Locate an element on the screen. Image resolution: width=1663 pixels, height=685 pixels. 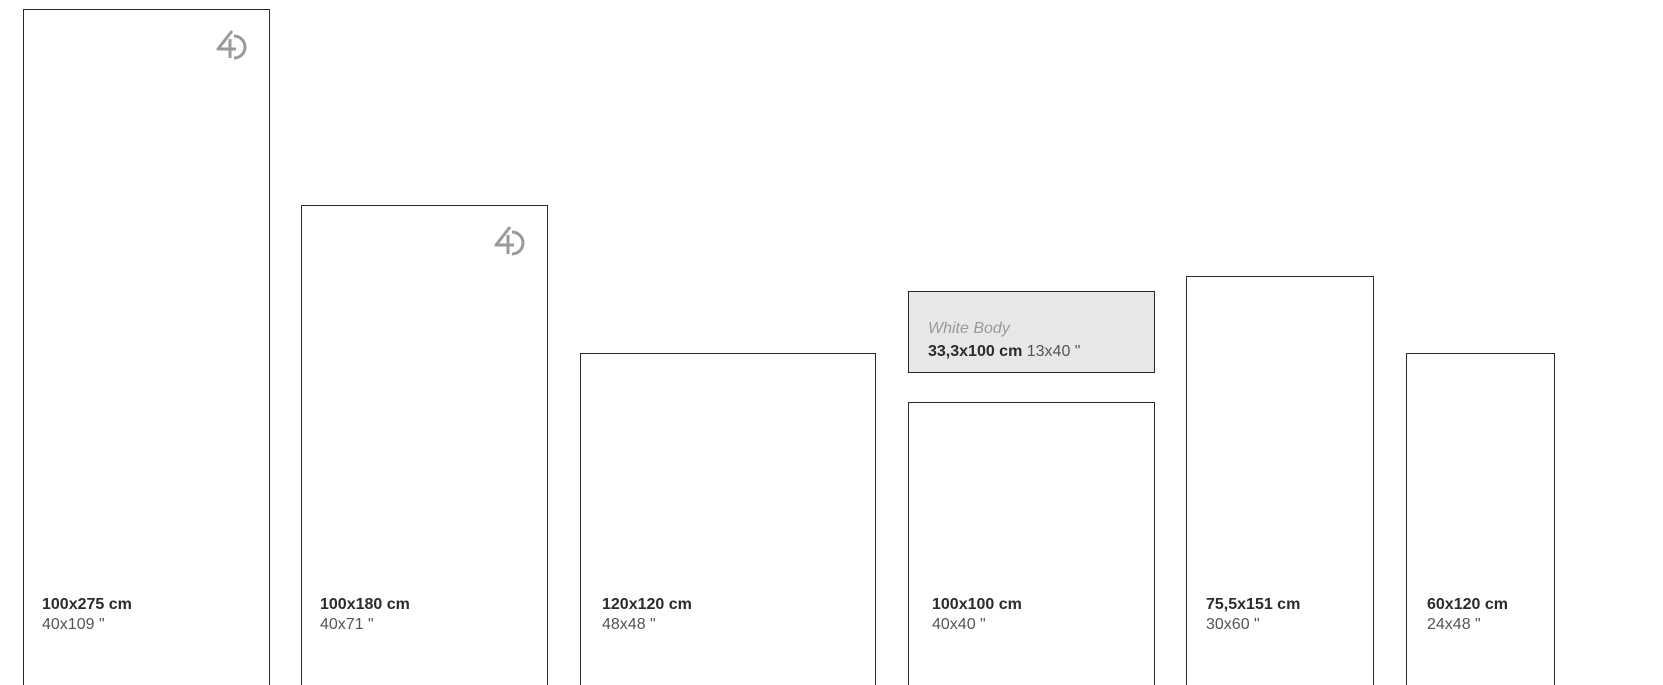
white-body-size: 33,3x100 cm 13x40 " is located at coordinates (1004, 352).